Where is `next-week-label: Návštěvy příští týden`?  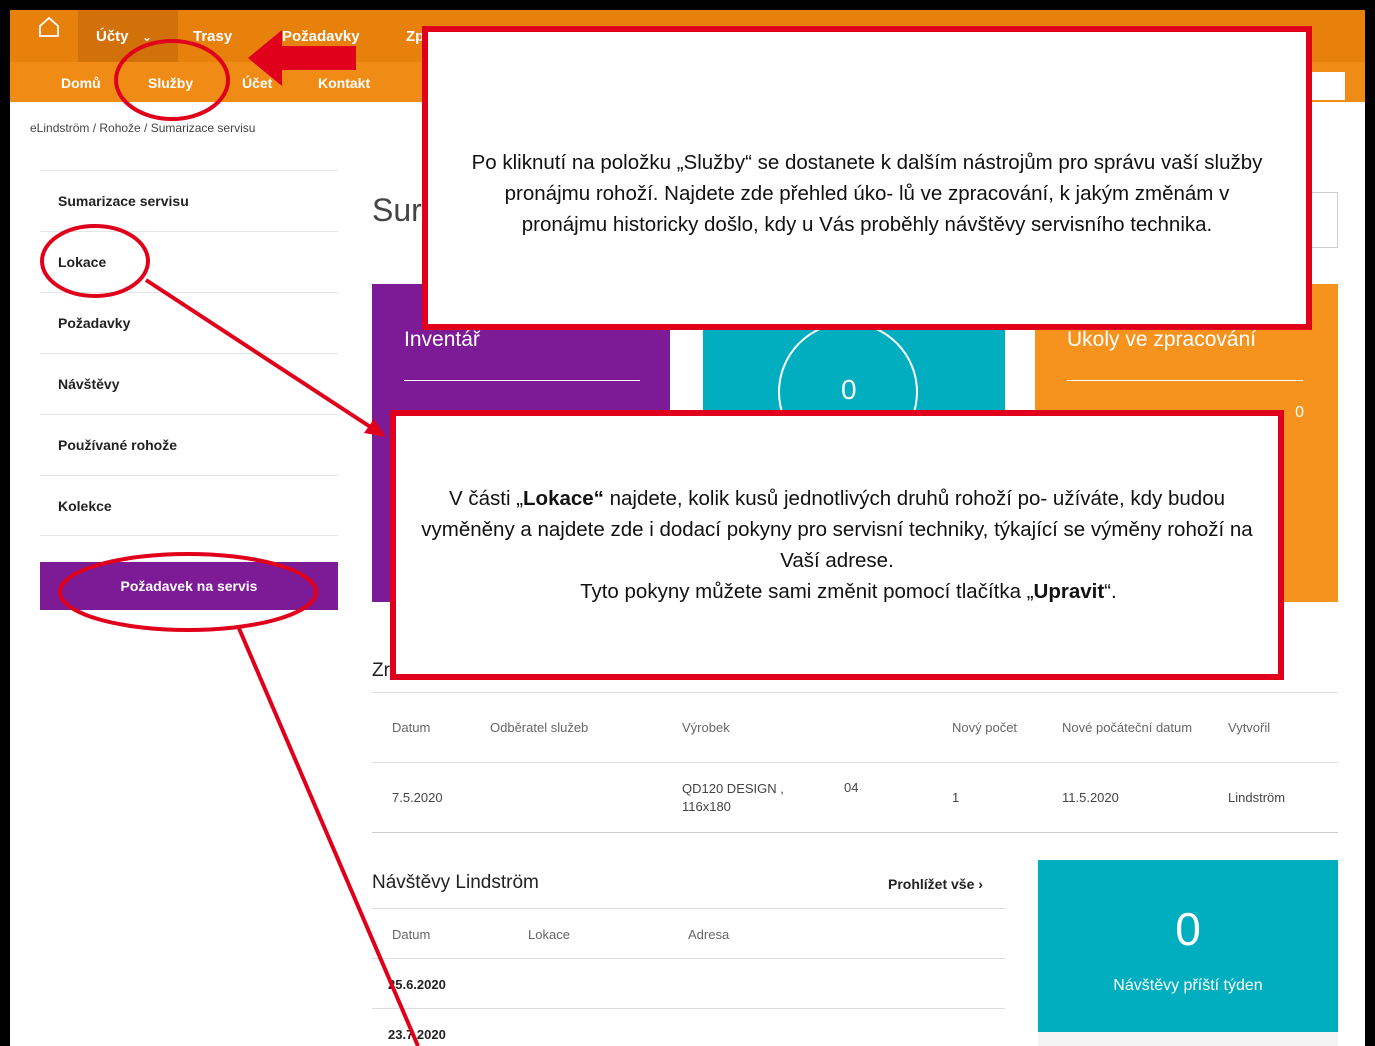 next-week-label: Návštěvy příští týden is located at coordinates (1188, 985).